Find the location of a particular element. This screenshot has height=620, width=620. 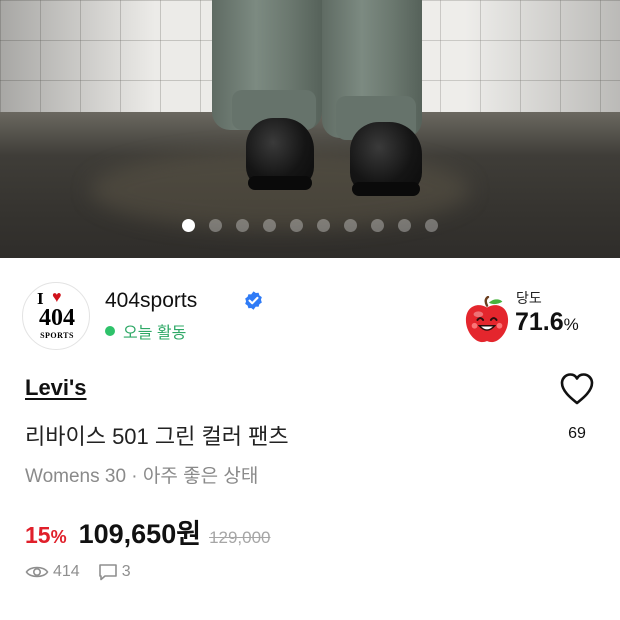

seller-name: 404sports is located at coordinates (151, 301).